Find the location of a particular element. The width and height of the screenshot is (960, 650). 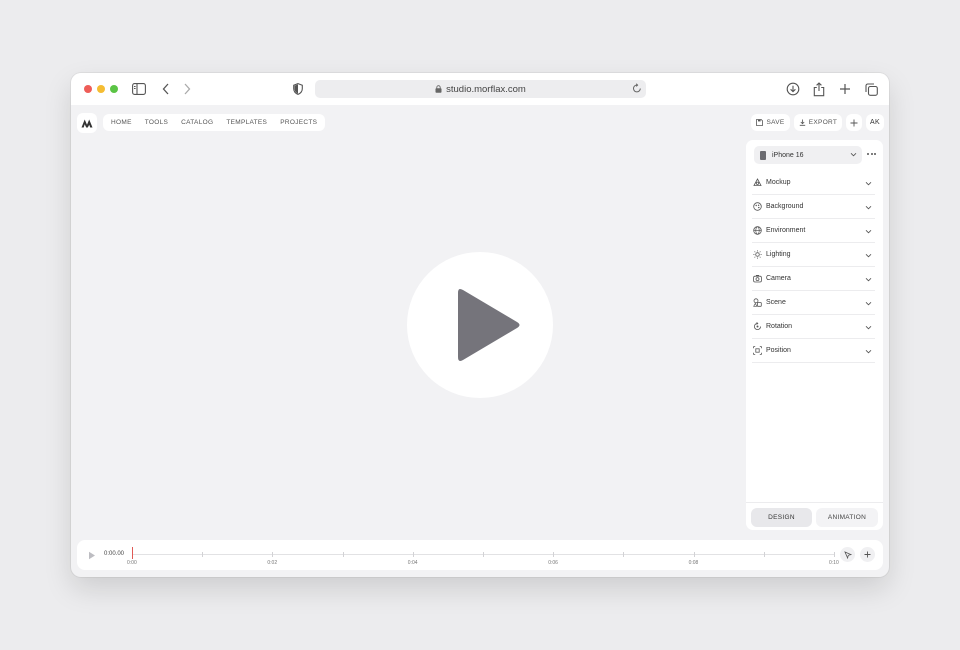

nav-projects: PROJECTS is located at coordinates (298, 122).